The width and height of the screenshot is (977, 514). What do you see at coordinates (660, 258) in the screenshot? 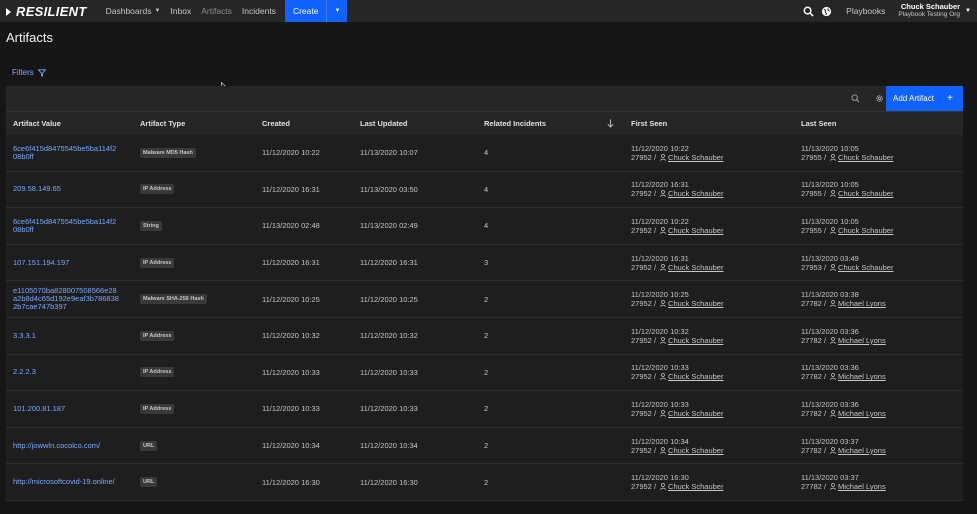
I see `first-seen-date: 11/12/2020 16:31` at bounding box center [660, 258].